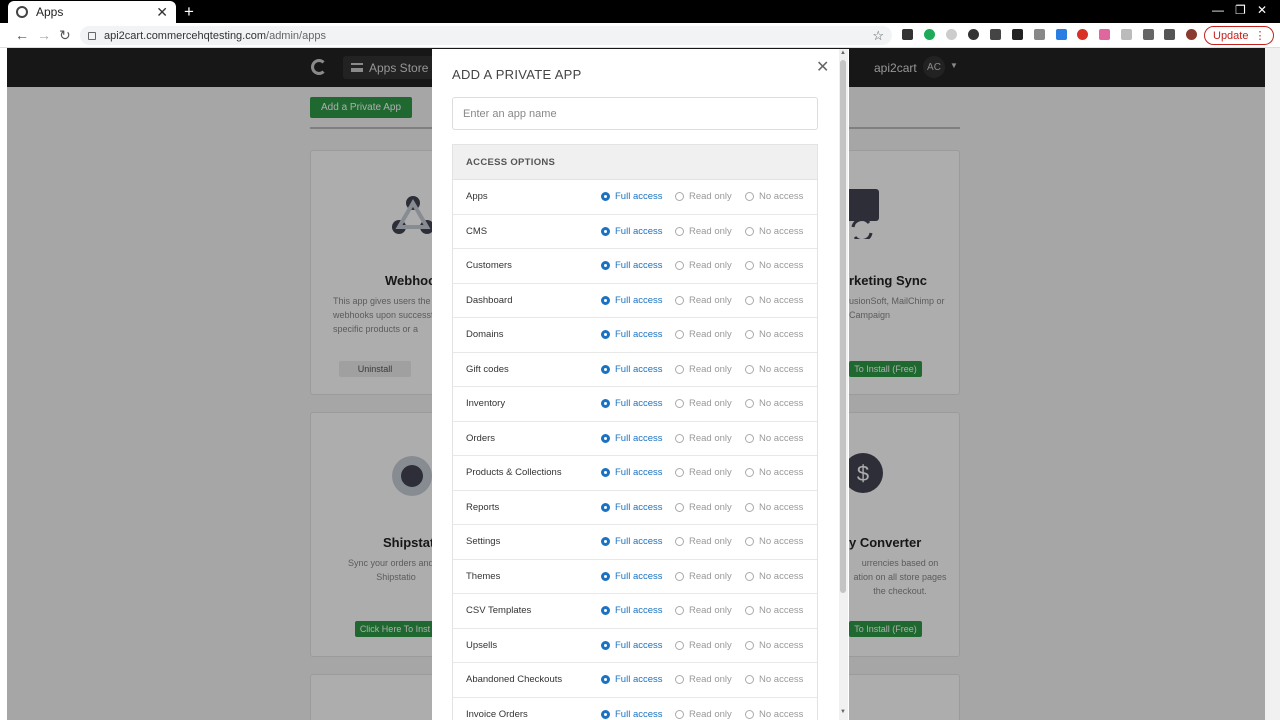 The height and width of the screenshot is (720, 1280). What do you see at coordinates (1239, 35) in the screenshot?
I see `browser-update-button: Update ⋮` at bounding box center [1239, 35].